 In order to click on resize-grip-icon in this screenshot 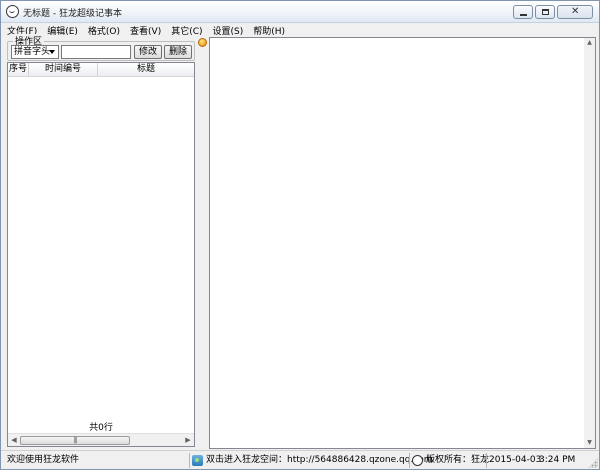, I will do `click(593, 463)`.